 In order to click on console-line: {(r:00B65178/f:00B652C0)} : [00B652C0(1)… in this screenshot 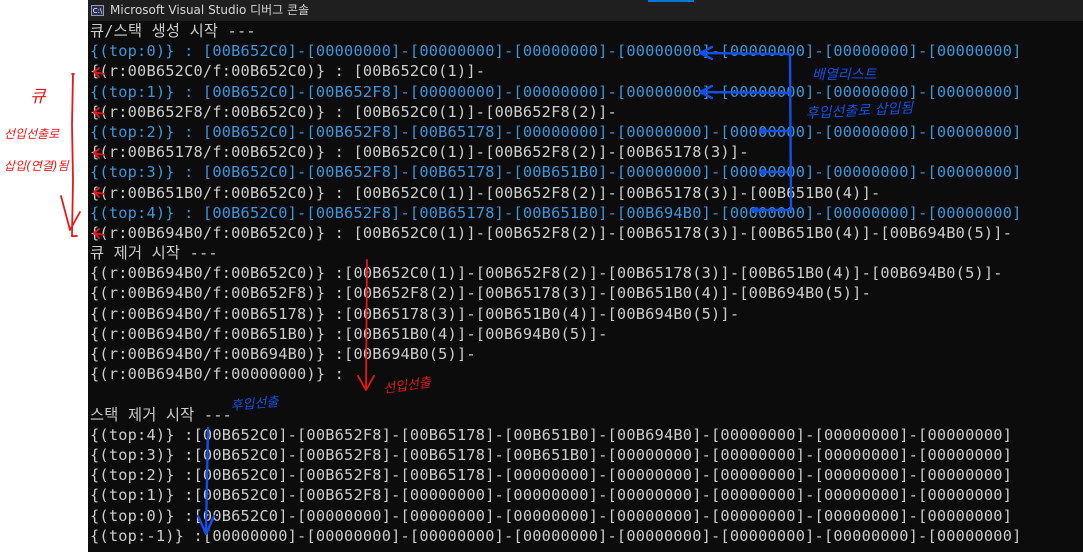, I will do `click(419, 152)`.